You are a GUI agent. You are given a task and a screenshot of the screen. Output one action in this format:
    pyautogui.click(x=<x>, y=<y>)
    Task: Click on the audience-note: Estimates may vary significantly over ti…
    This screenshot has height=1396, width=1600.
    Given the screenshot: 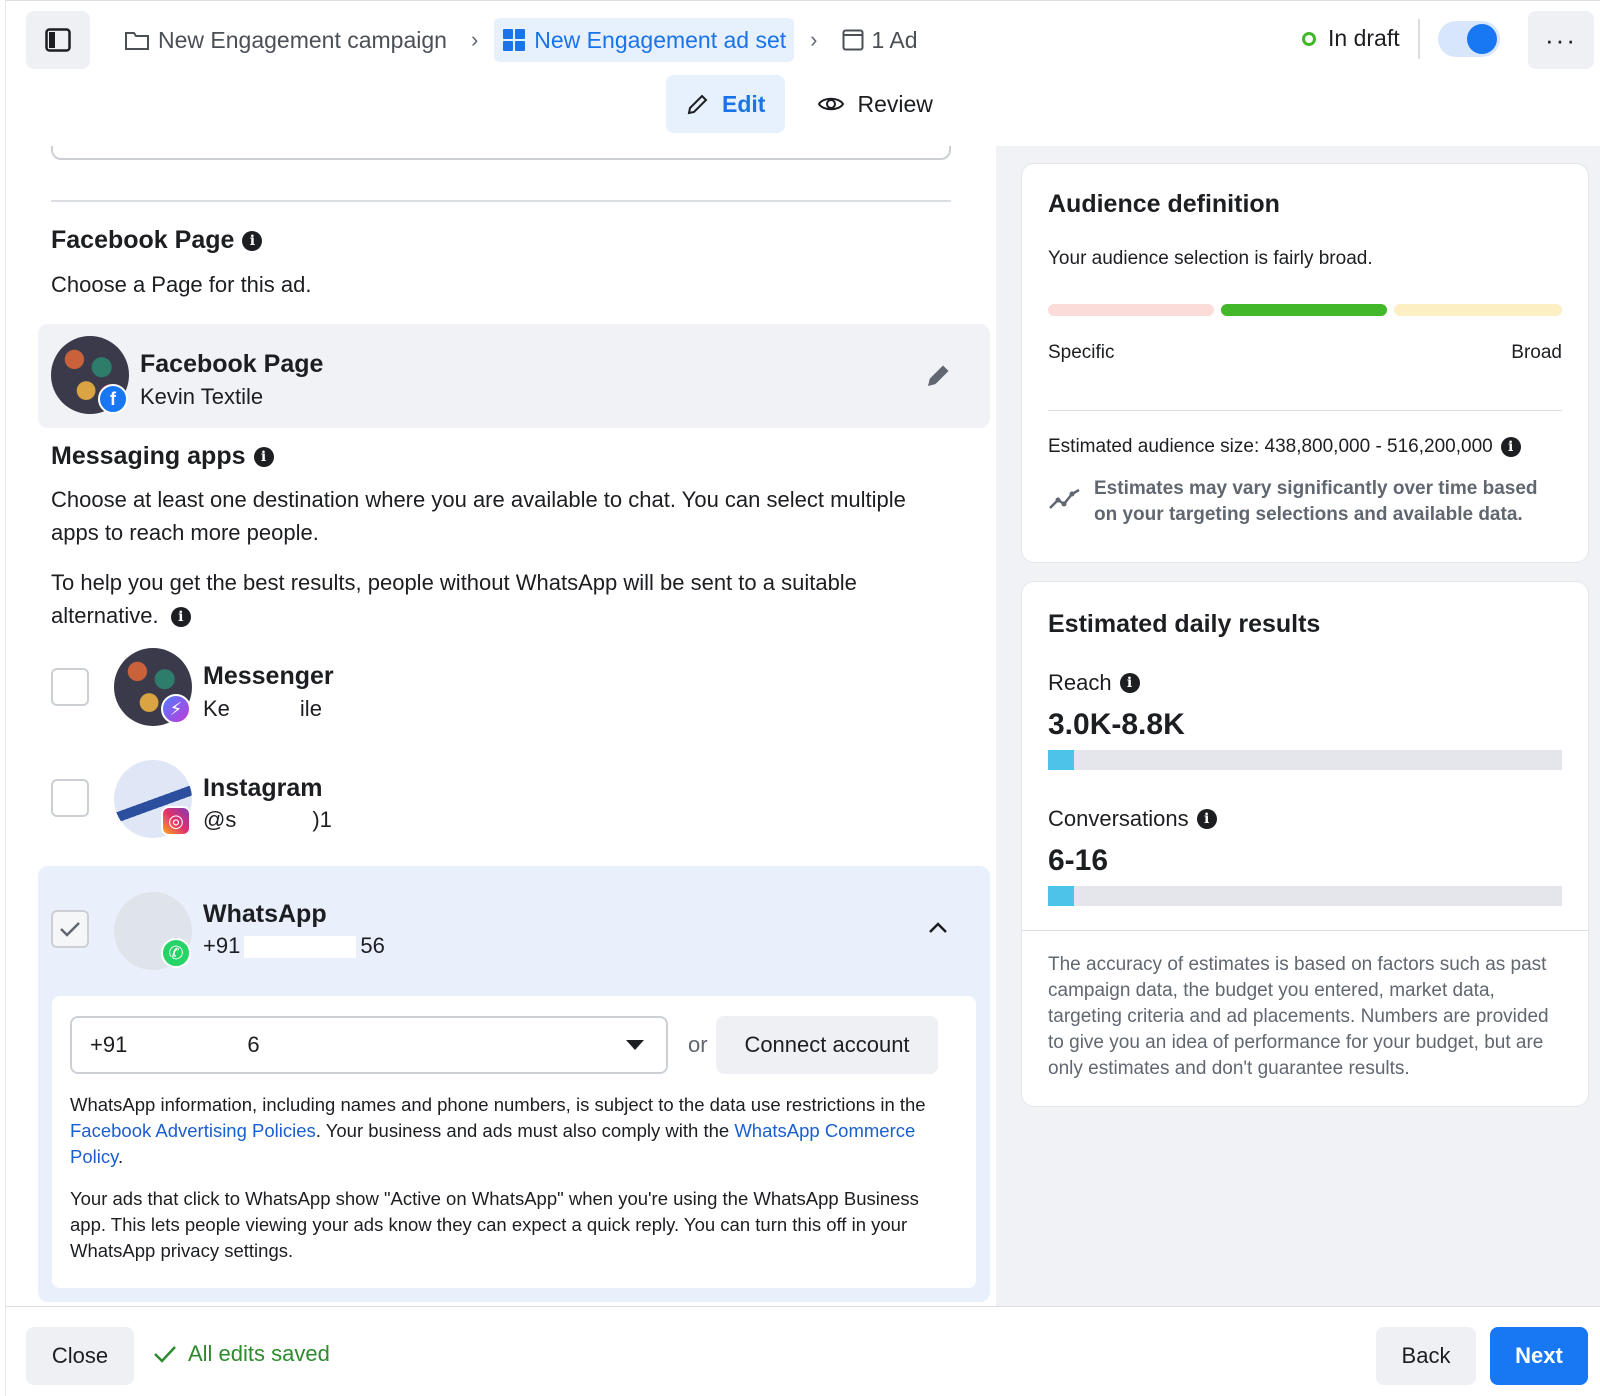 What is the action you would take?
    pyautogui.click(x=1316, y=501)
    